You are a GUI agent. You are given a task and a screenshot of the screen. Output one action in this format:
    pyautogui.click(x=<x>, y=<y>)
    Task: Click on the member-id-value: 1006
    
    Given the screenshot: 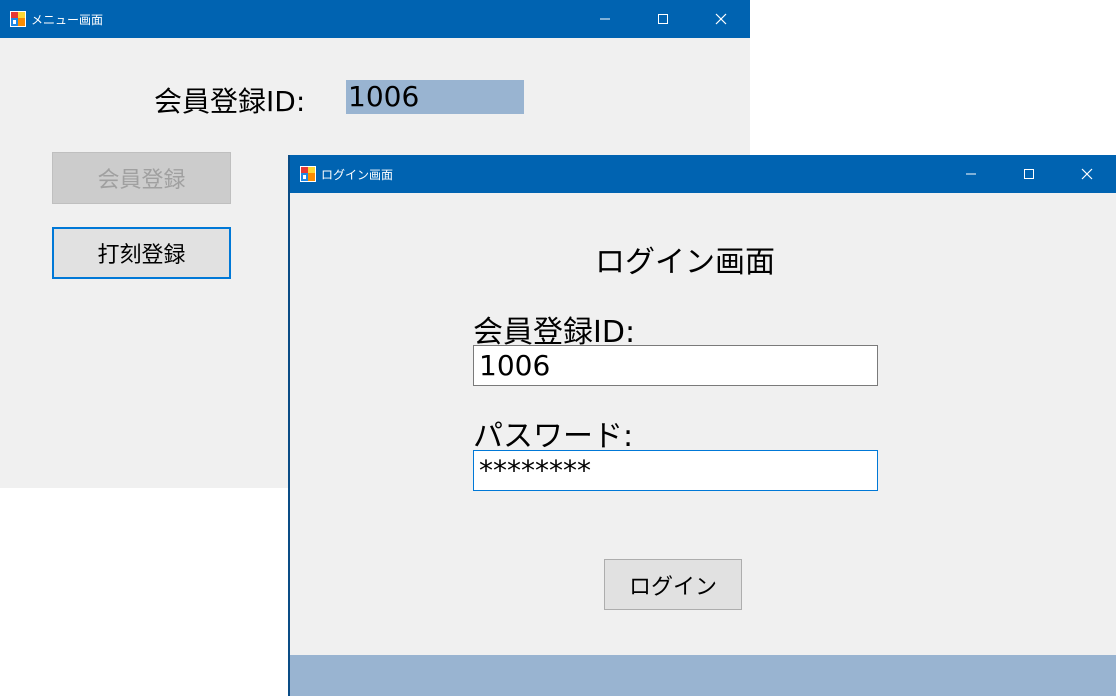 What is the action you would take?
    pyautogui.click(x=435, y=97)
    